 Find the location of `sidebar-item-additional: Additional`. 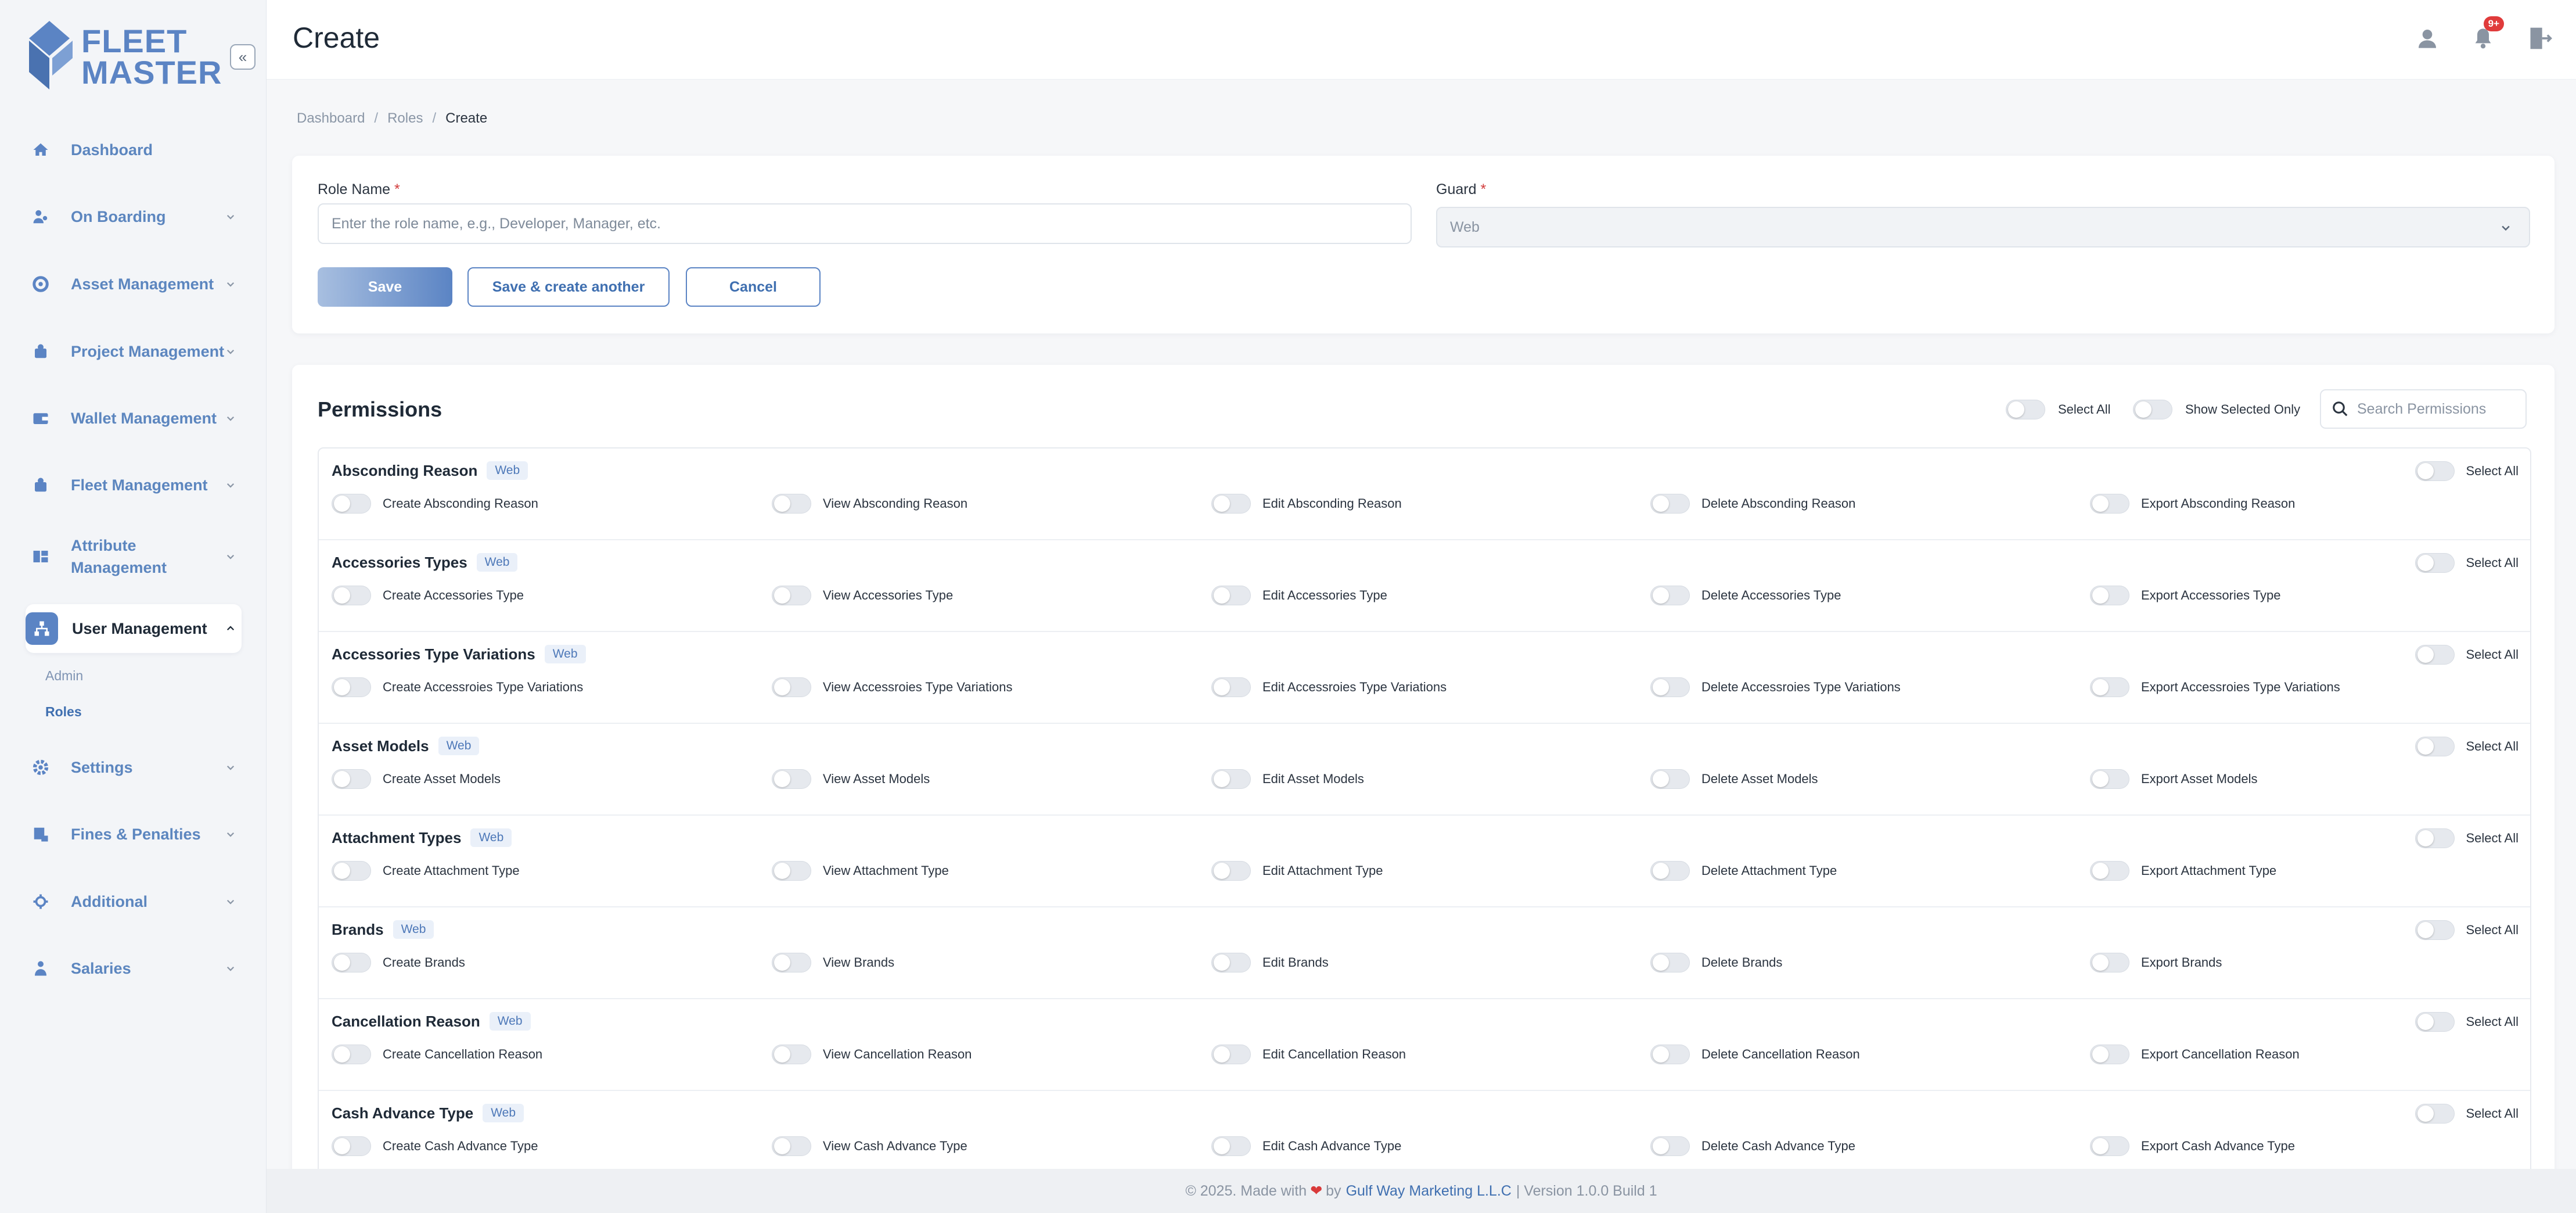

sidebar-item-additional: Additional is located at coordinates (134, 901).